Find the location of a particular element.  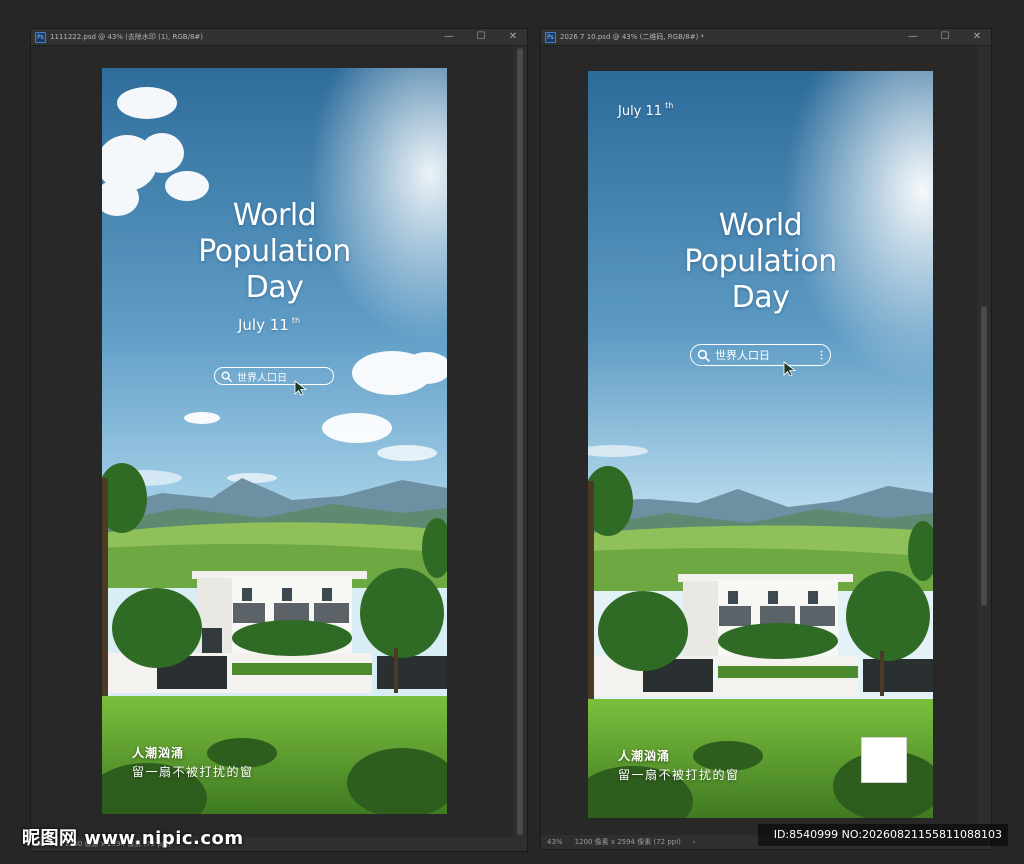

zoom-level: 43% is located at coordinates (555, 842).